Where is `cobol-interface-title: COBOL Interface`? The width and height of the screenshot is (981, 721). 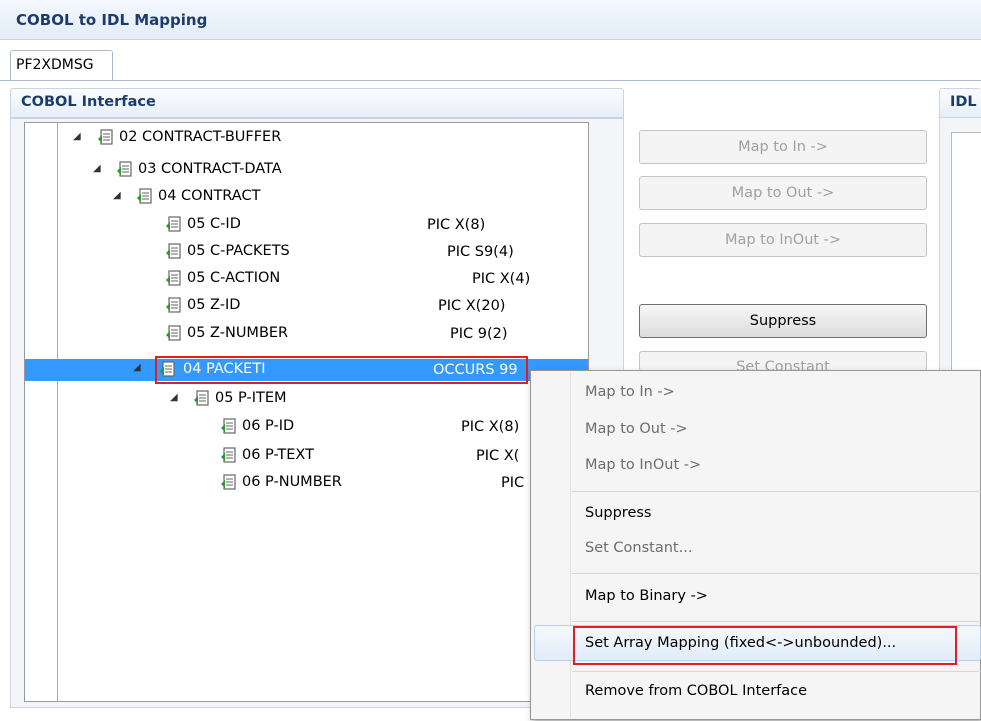
cobol-interface-title: COBOL Interface is located at coordinates (88, 102).